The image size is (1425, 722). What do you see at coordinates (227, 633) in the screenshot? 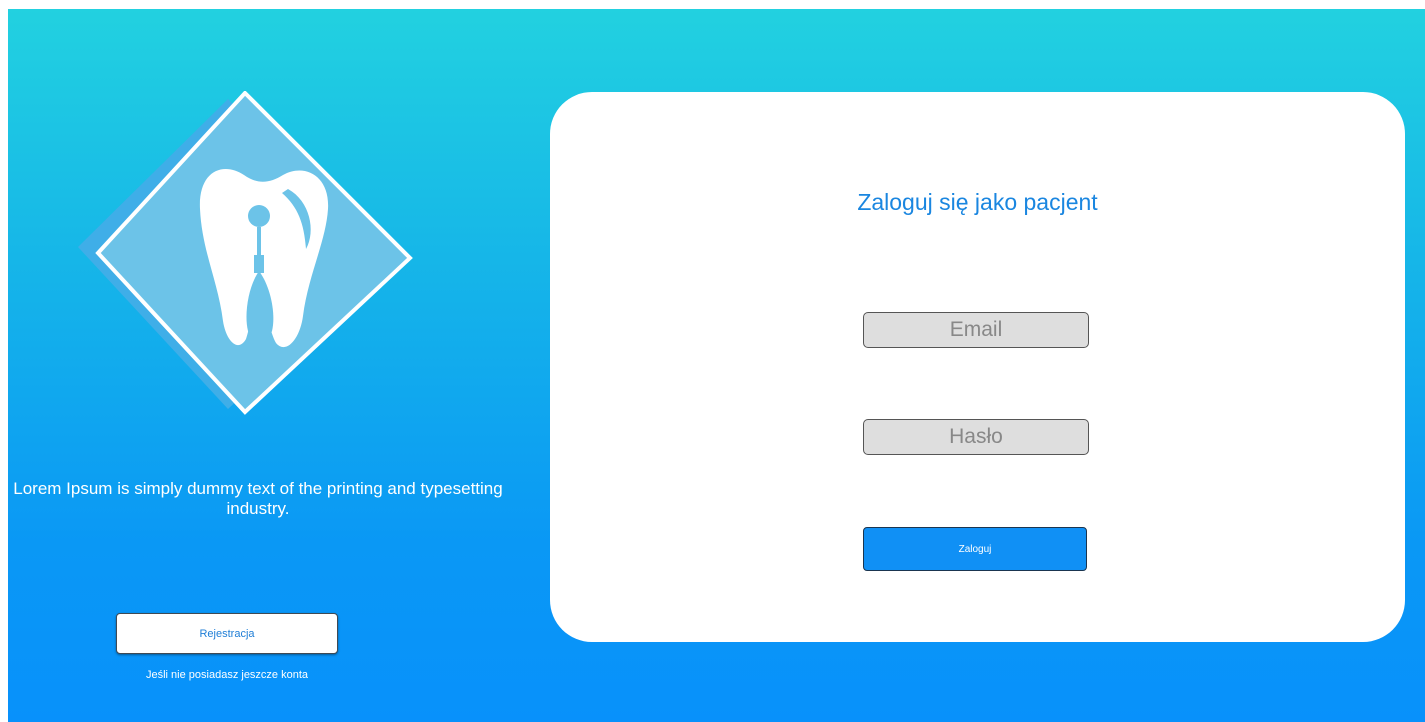
I see `register-button: Rejestracja` at bounding box center [227, 633].